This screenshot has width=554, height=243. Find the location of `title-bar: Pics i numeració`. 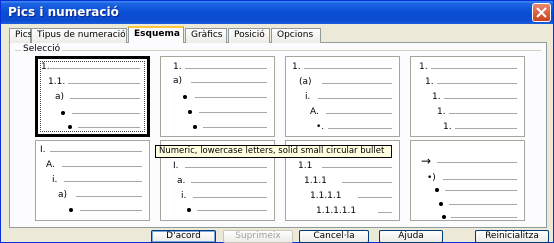

title-bar: Pics i numeració is located at coordinates (277, 12).